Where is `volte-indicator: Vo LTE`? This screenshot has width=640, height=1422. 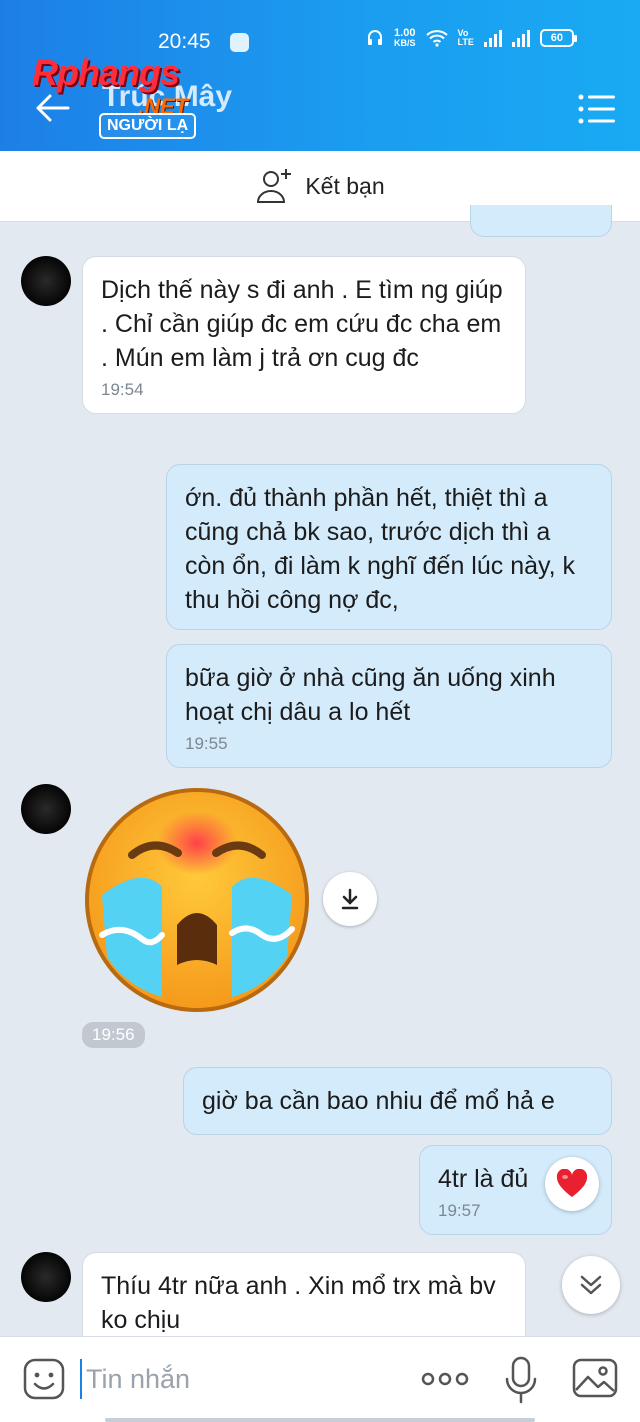 volte-indicator: Vo LTE is located at coordinates (465, 37).